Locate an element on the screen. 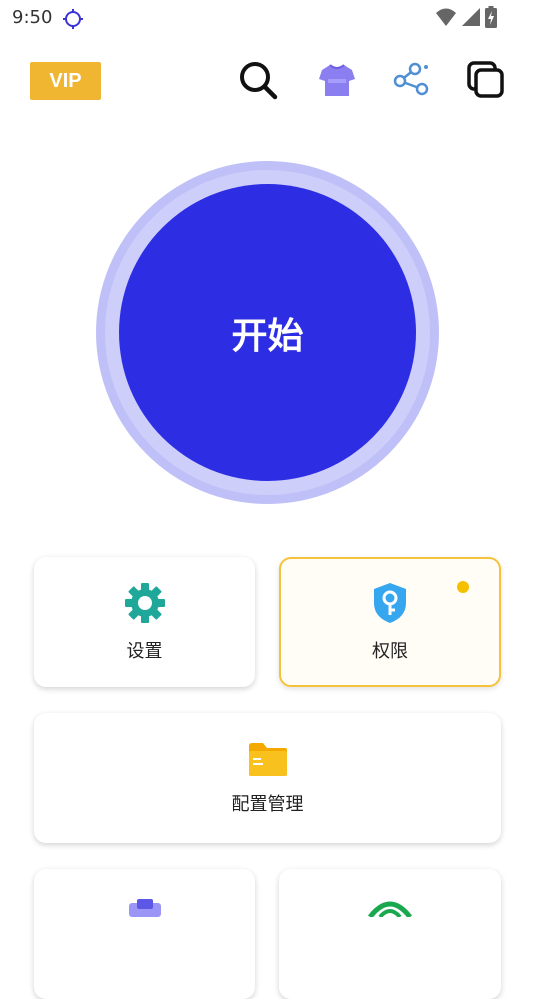 The image size is (535, 999). battery-charging-icon is located at coordinates (491, 19).